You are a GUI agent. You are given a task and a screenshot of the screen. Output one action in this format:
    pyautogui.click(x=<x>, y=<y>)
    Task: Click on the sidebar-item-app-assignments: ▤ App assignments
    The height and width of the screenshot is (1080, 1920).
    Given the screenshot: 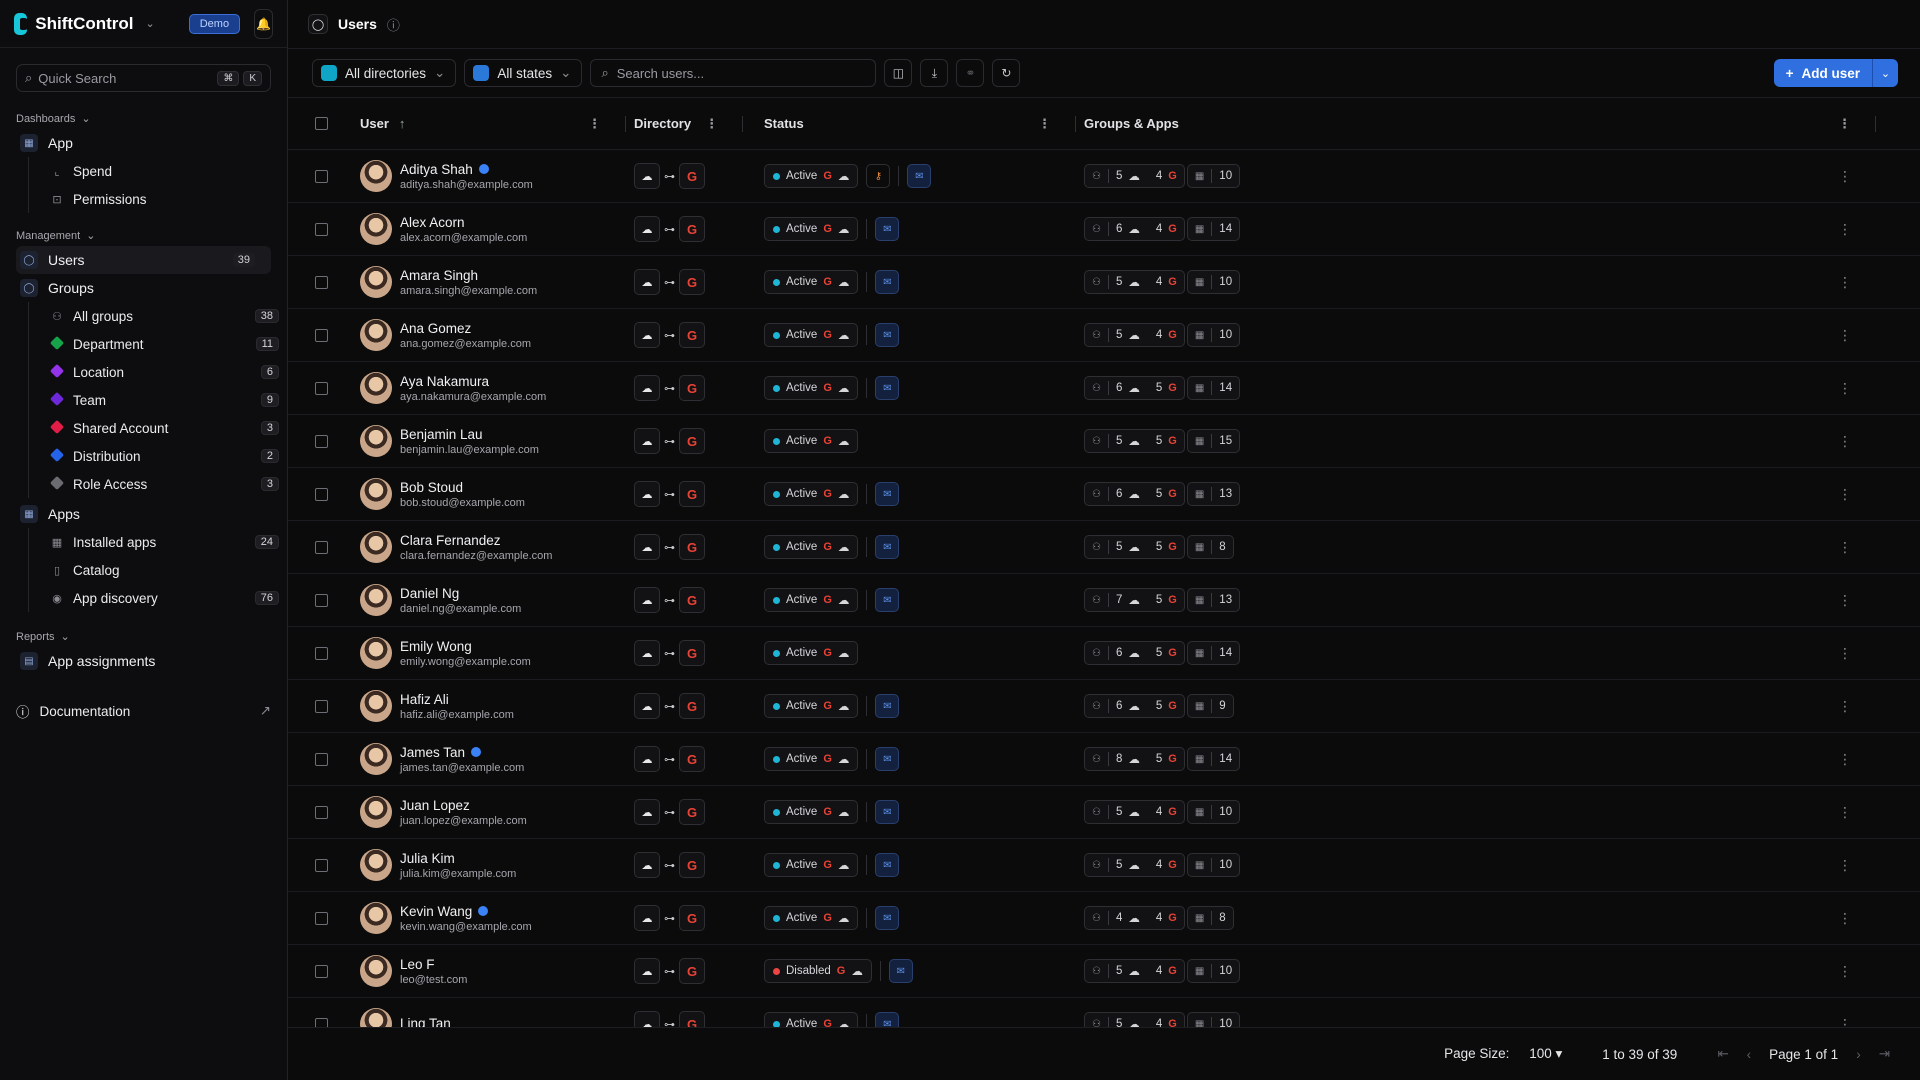 What is the action you would take?
    pyautogui.click(x=143, y=661)
    